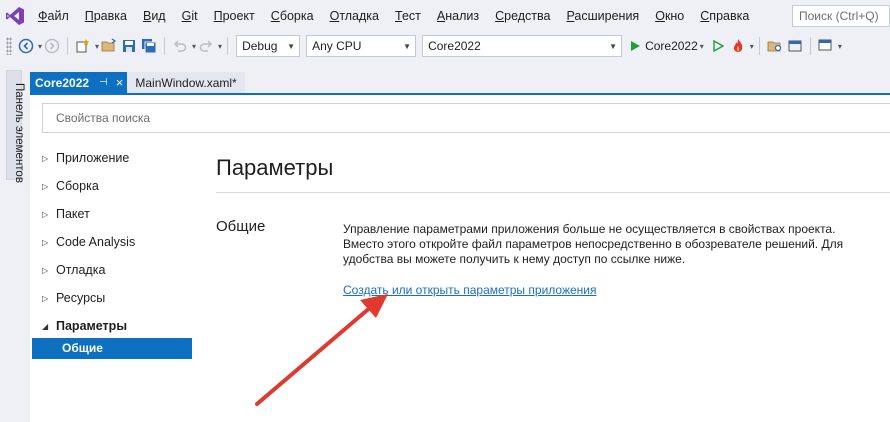  I want to click on menu-item: Тест, so click(408, 16).